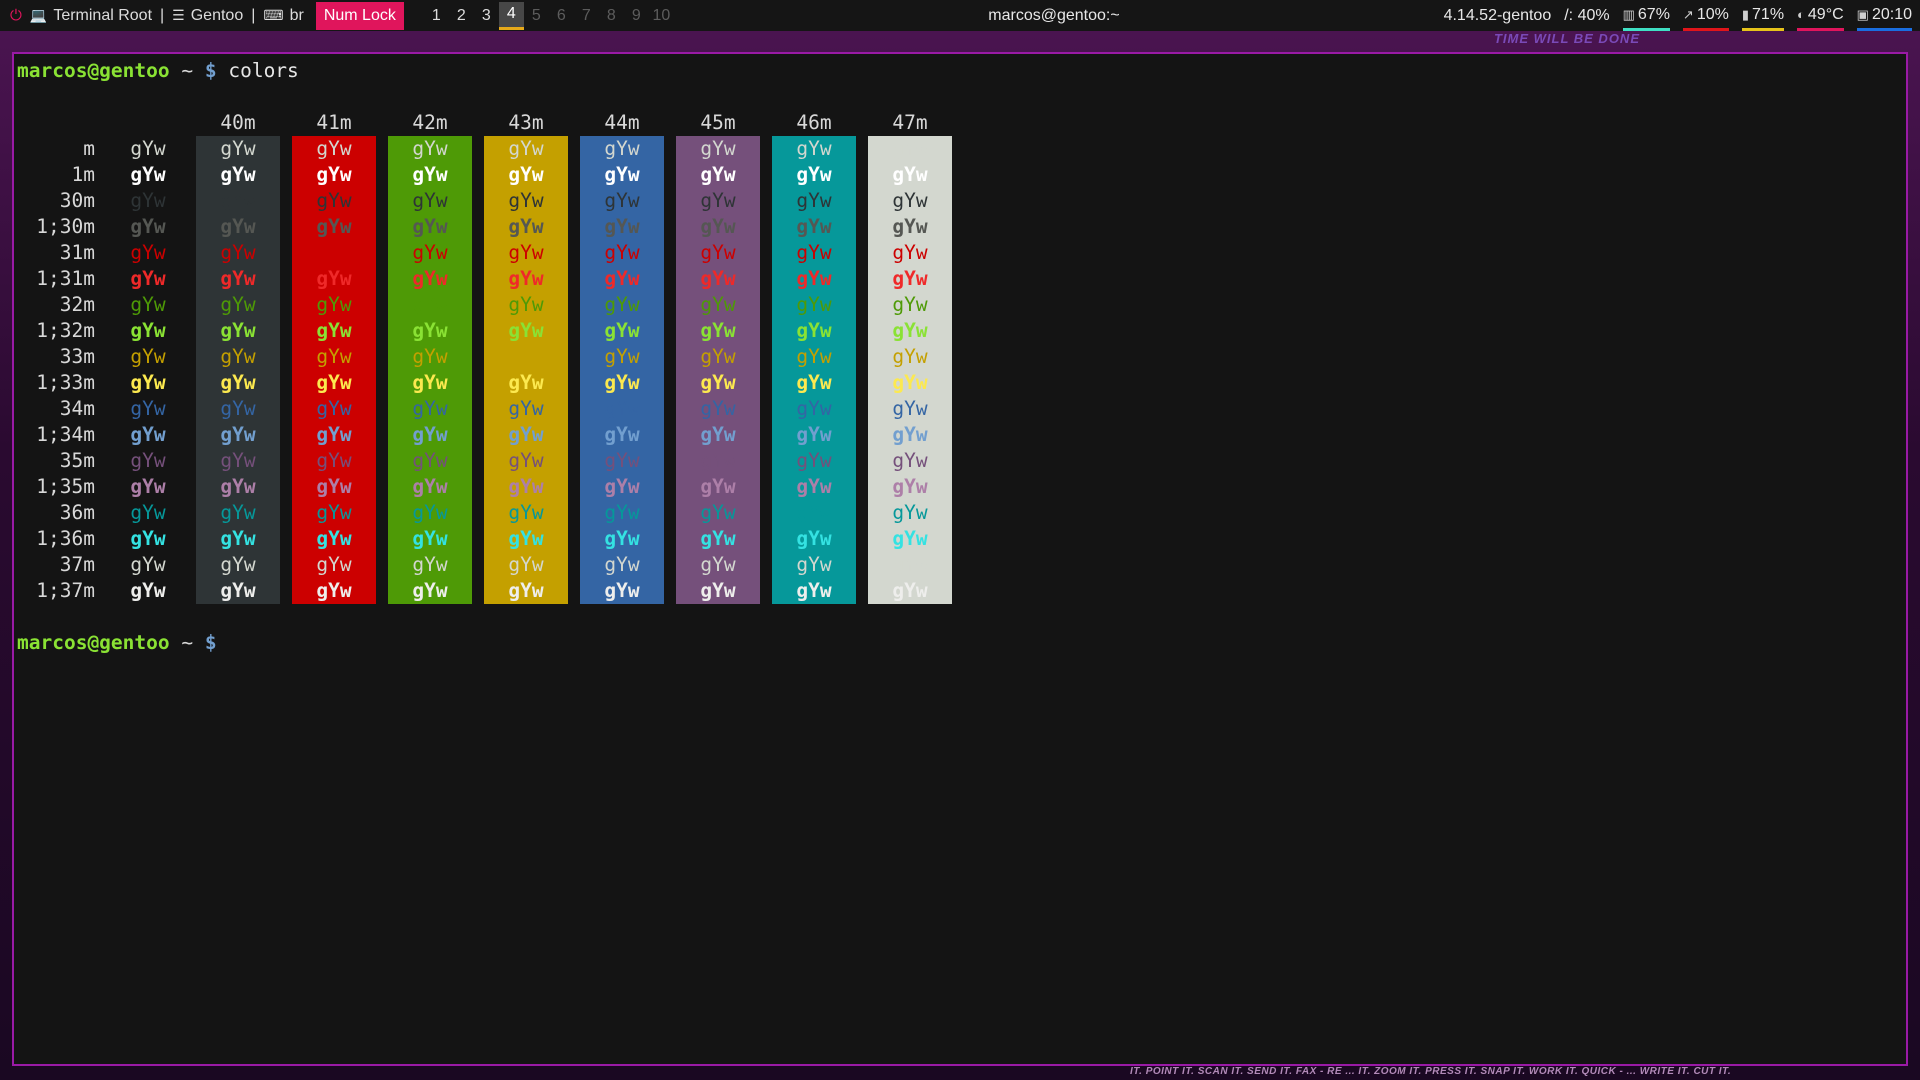 This screenshot has height=1080, width=1920. Describe the element at coordinates (283, 15) in the screenshot. I see `keyboard-layout: ⌨ br` at that location.